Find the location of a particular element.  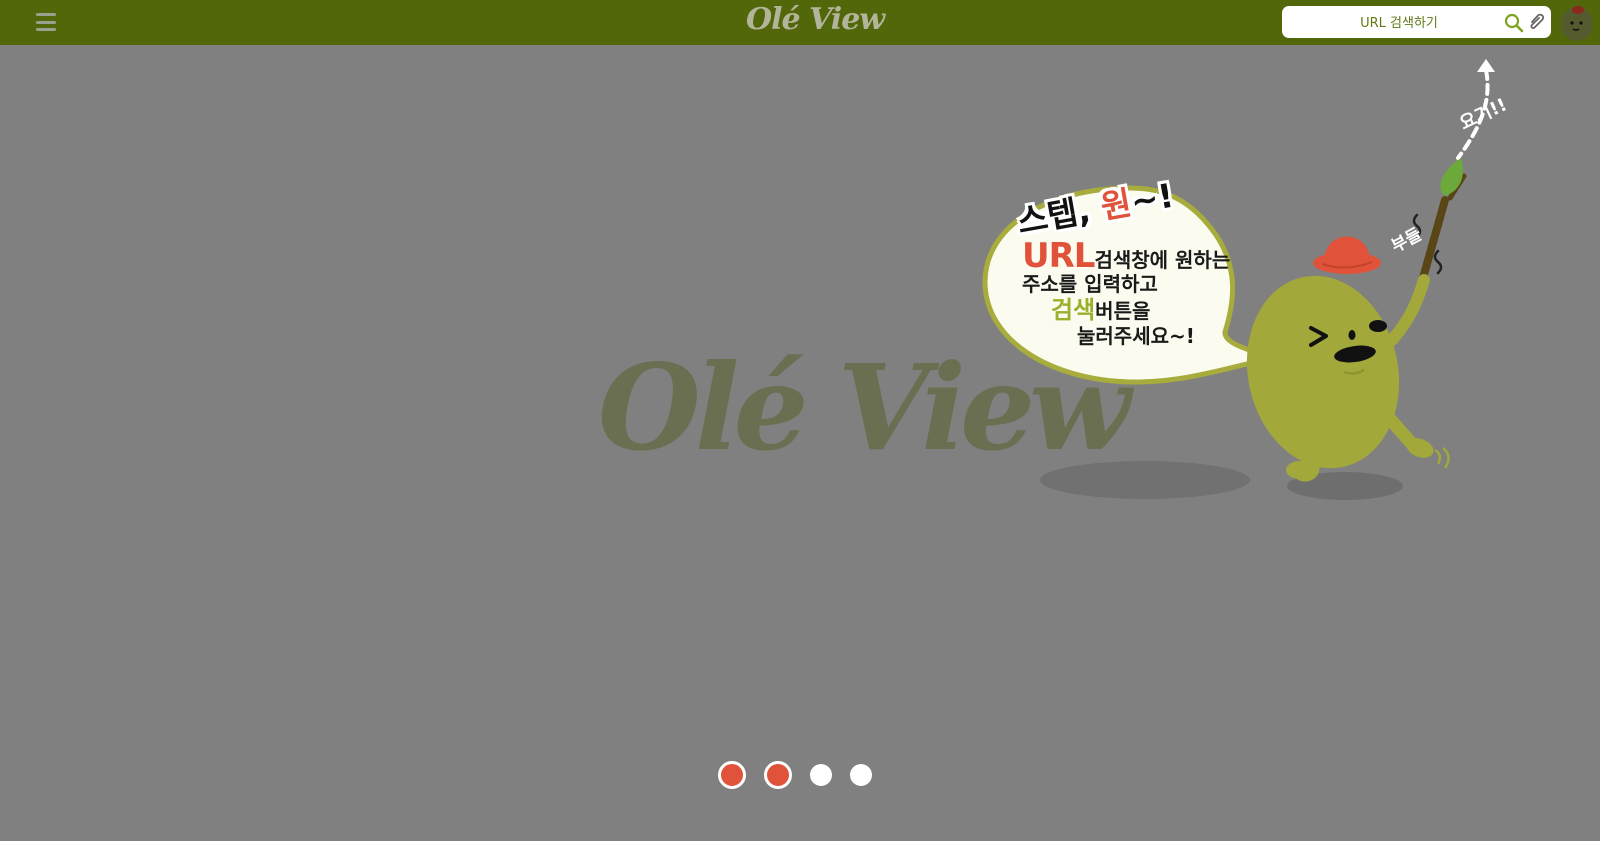

url-search-input is located at coordinates (1399, 23).